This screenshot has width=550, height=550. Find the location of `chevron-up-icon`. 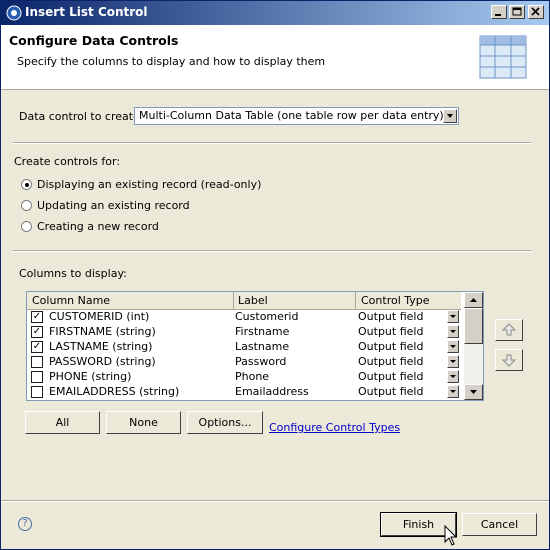

chevron-up-icon is located at coordinates (473, 300).